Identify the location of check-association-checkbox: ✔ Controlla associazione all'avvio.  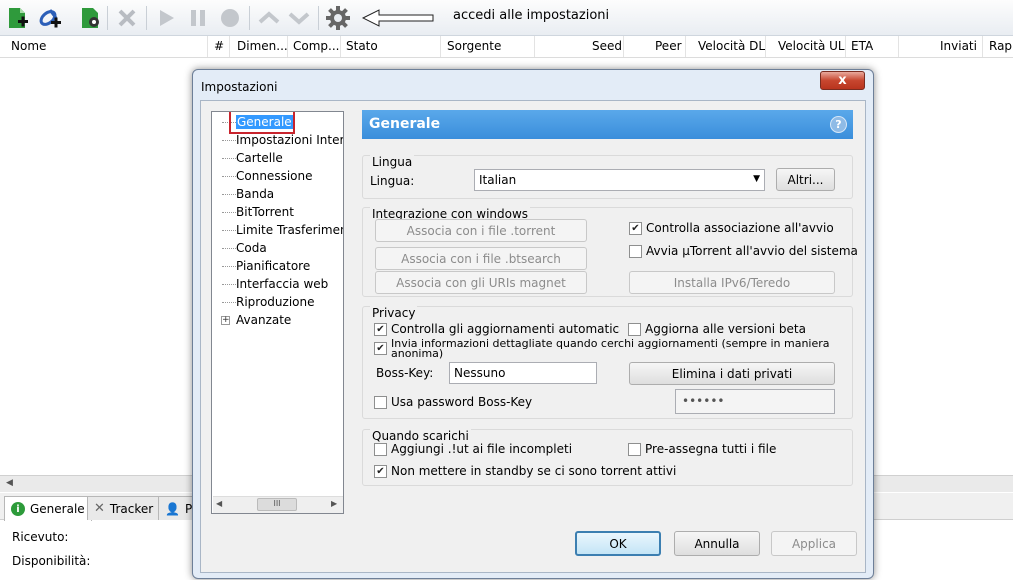
(731, 228).